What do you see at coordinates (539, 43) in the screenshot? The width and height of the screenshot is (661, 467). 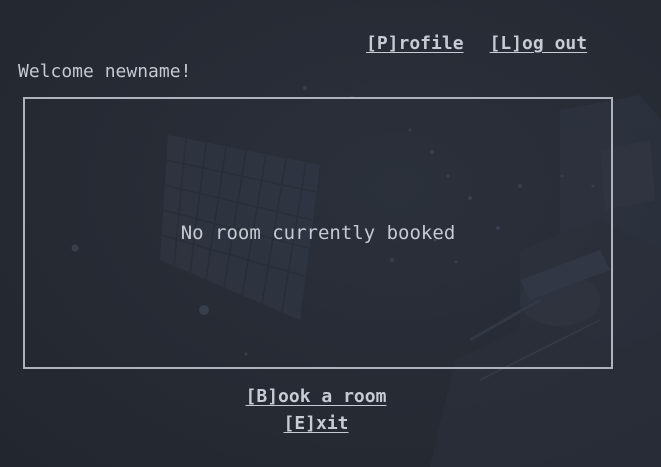 I see `logout-link: [L]og out` at bounding box center [539, 43].